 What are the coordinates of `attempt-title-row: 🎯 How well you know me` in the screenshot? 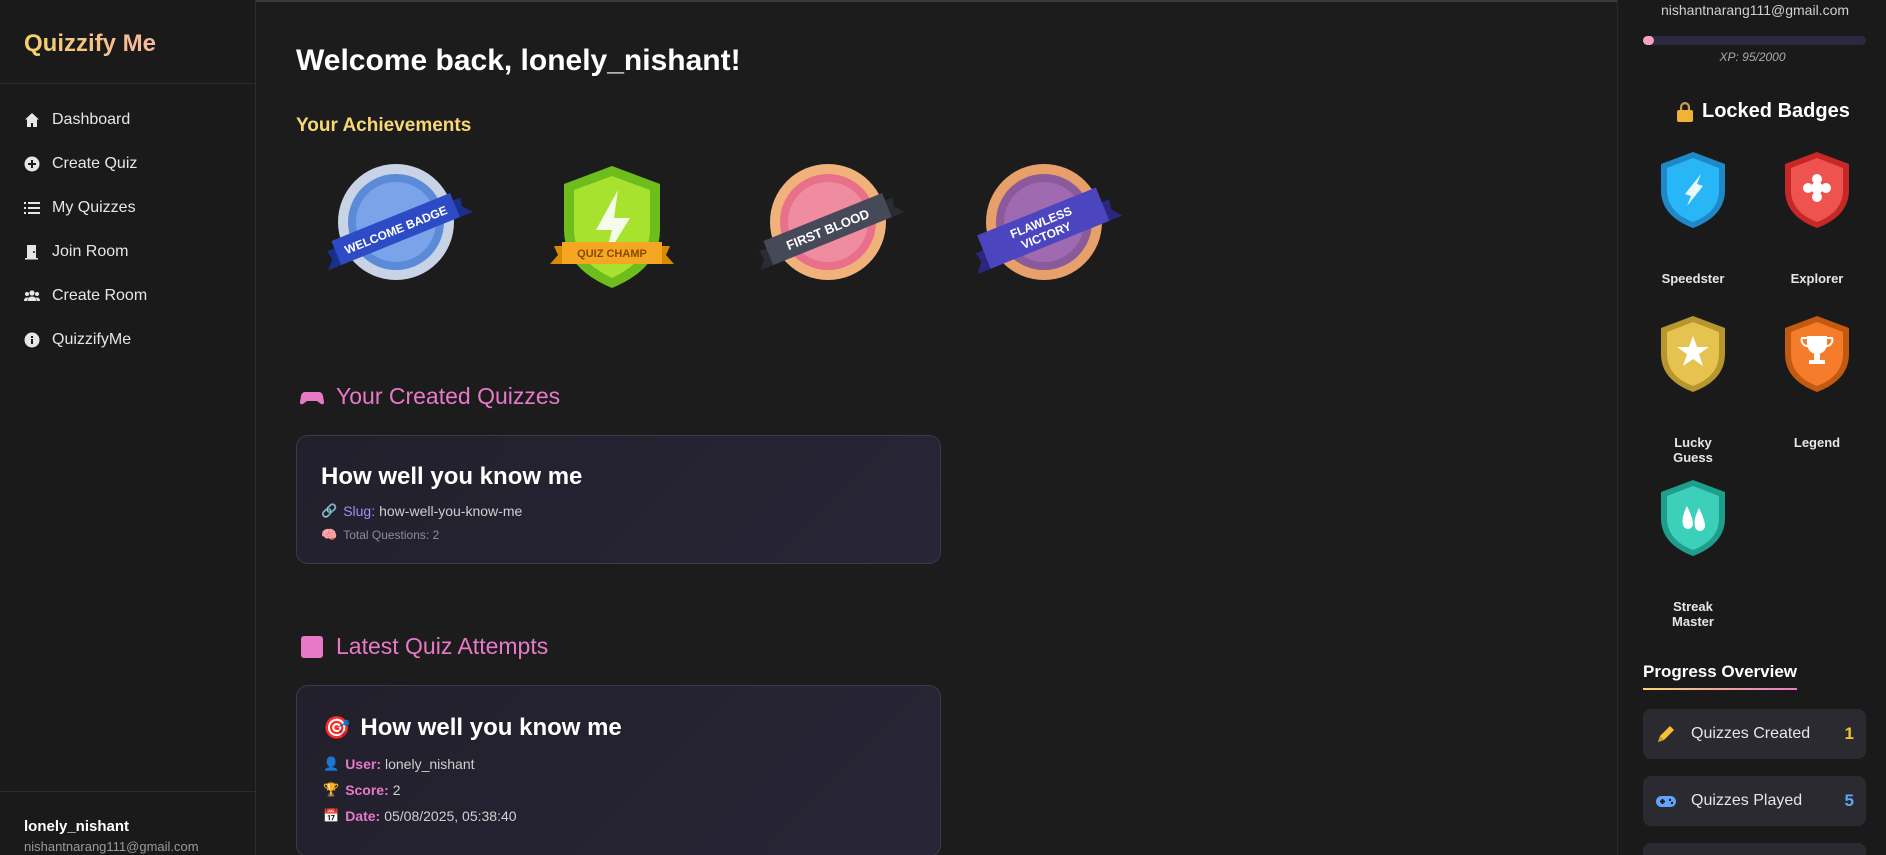 It's located at (618, 728).